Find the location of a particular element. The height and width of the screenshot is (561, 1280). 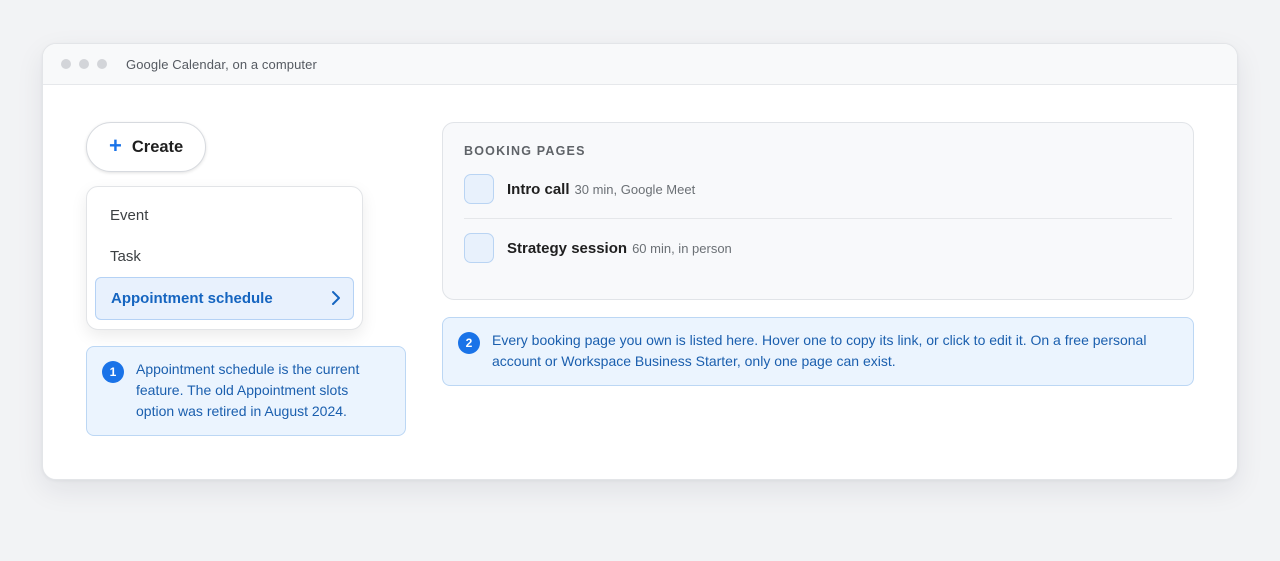

menu-item-appointment-schedule: Appointment schedule is located at coordinates (224, 298).